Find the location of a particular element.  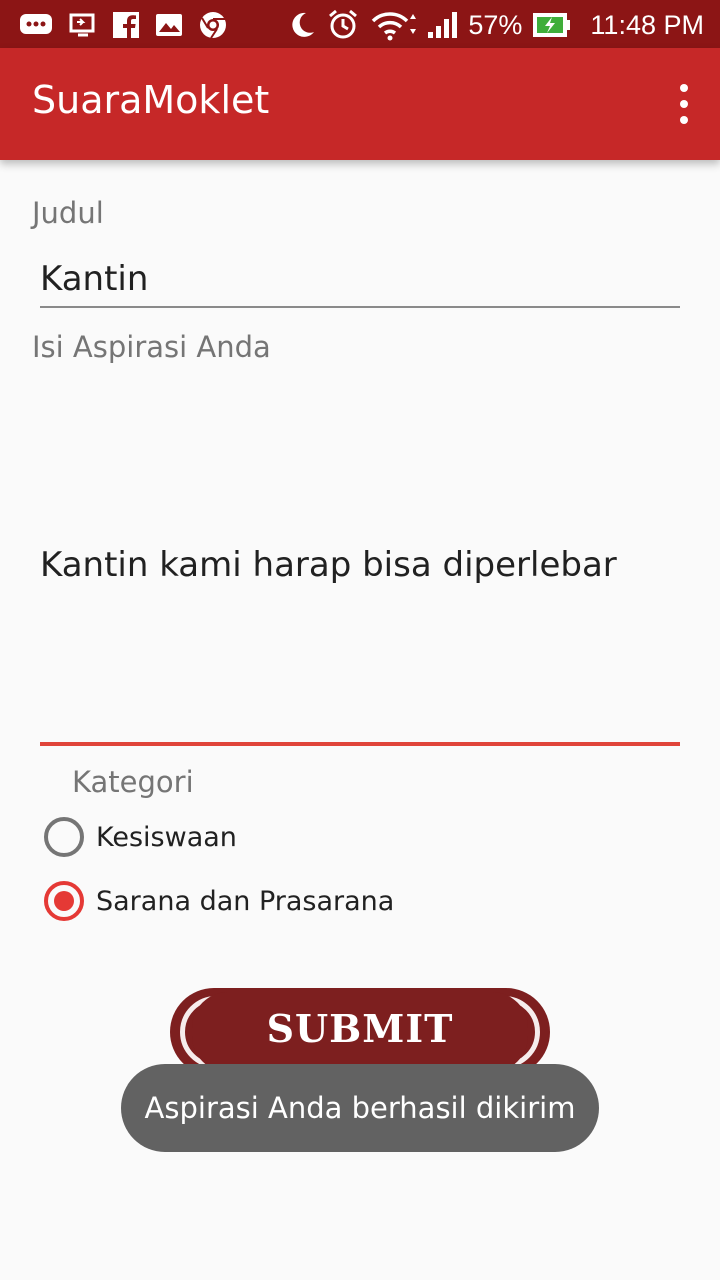

clock: 11:48 PM is located at coordinates (647, 24).